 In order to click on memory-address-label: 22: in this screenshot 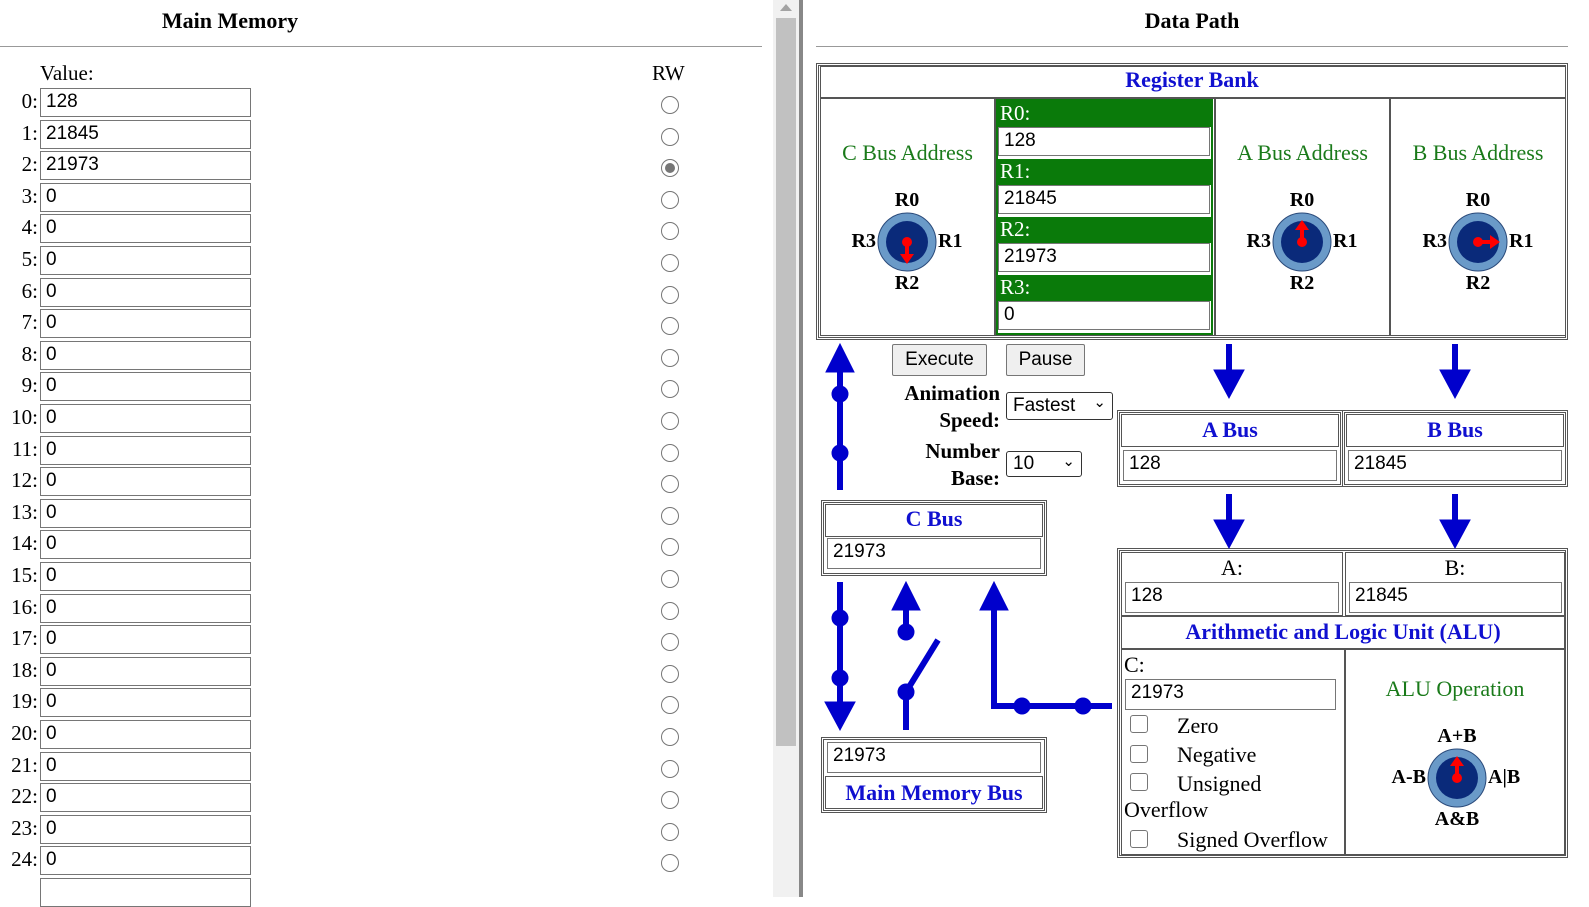, I will do `click(24, 796)`.